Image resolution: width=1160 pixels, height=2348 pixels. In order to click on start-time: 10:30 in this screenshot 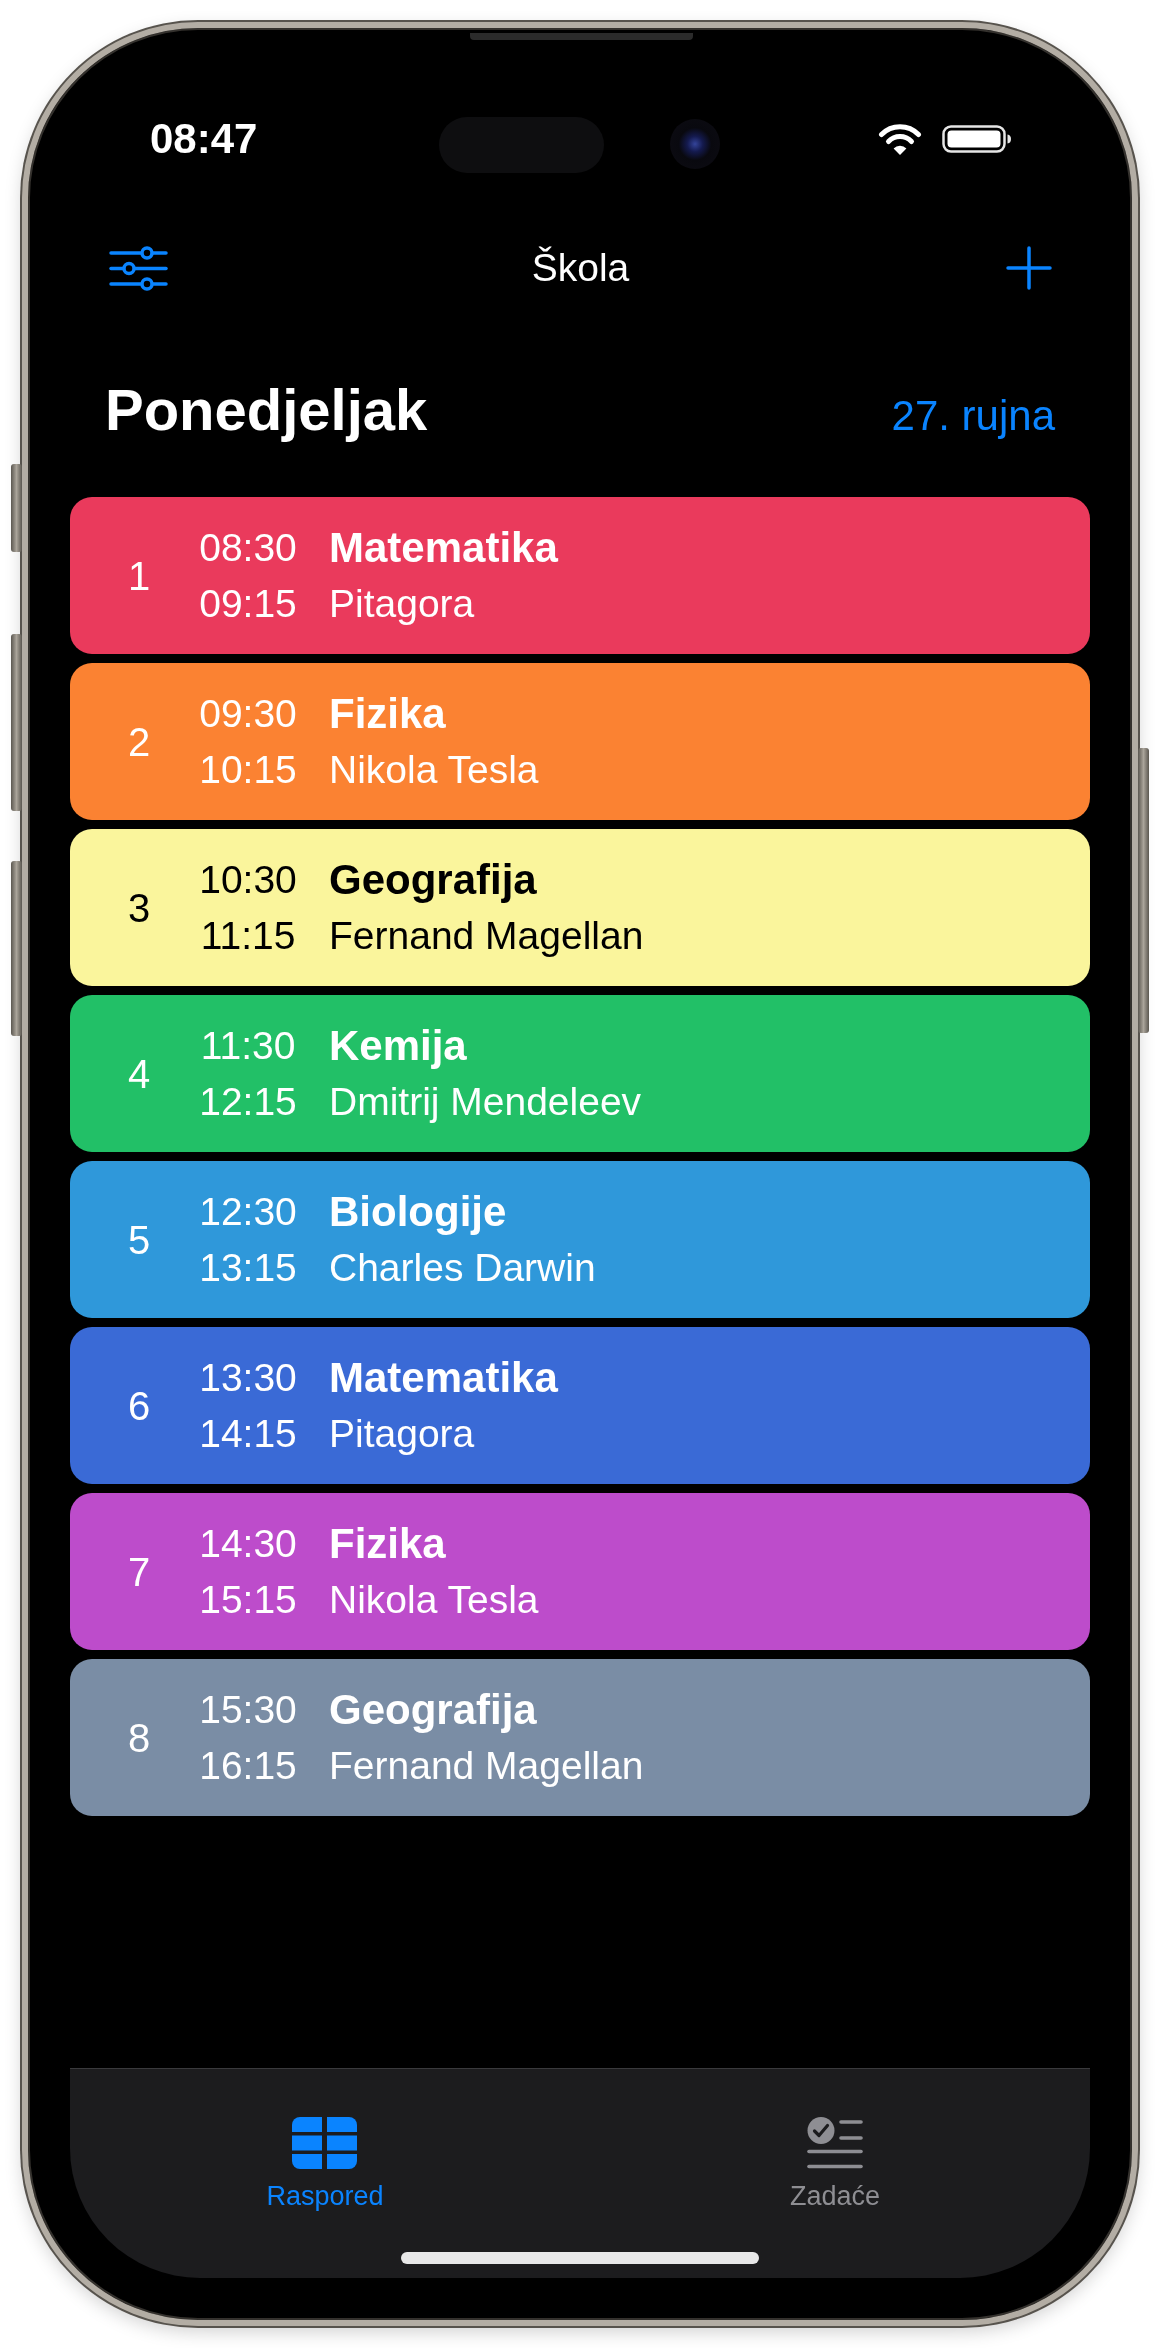, I will do `click(248, 879)`.